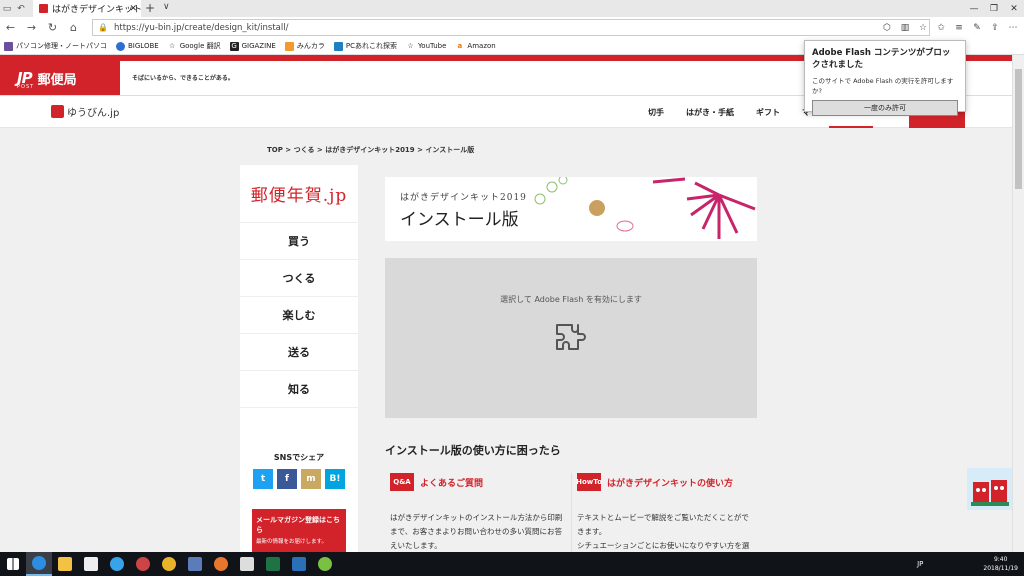  I want to click on address-bar-icons: ⬡ ▥ ☆, so click(905, 27).